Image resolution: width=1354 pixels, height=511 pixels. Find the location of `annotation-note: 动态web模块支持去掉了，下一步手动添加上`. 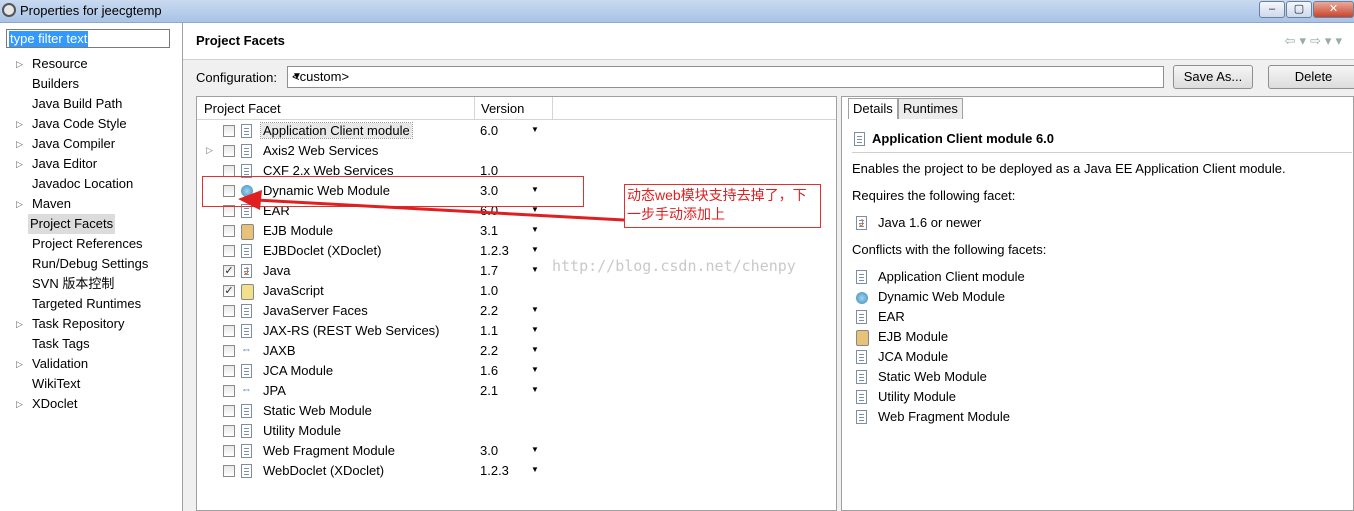

annotation-note: 动态web模块支持去掉了，下一步手动添加上 is located at coordinates (722, 206).